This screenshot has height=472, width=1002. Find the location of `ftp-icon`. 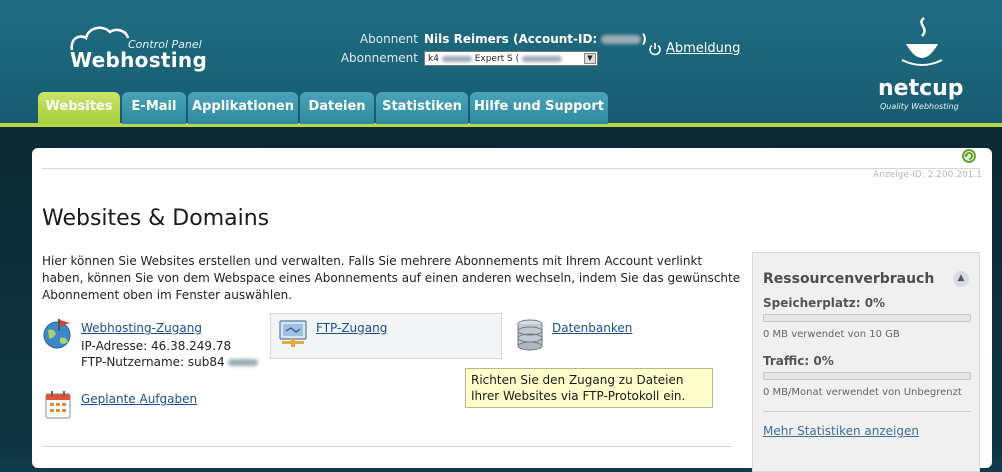

ftp-icon is located at coordinates (294, 334).